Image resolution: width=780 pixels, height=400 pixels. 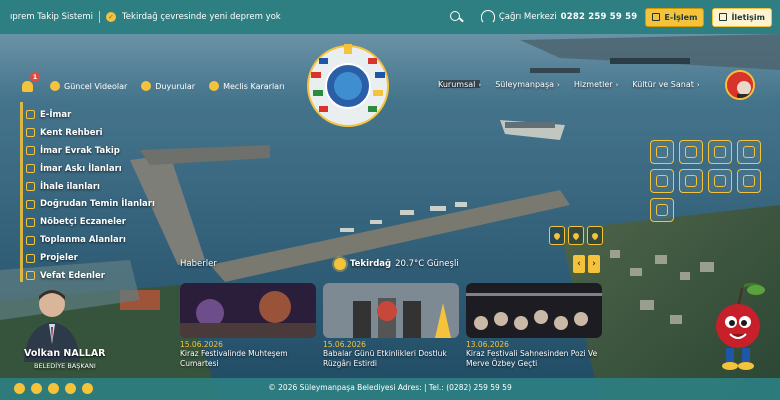 What do you see at coordinates (90, 115) in the screenshot?
I see `menu-item-e-imar: E-İmar` at bounding box center [90, 115].